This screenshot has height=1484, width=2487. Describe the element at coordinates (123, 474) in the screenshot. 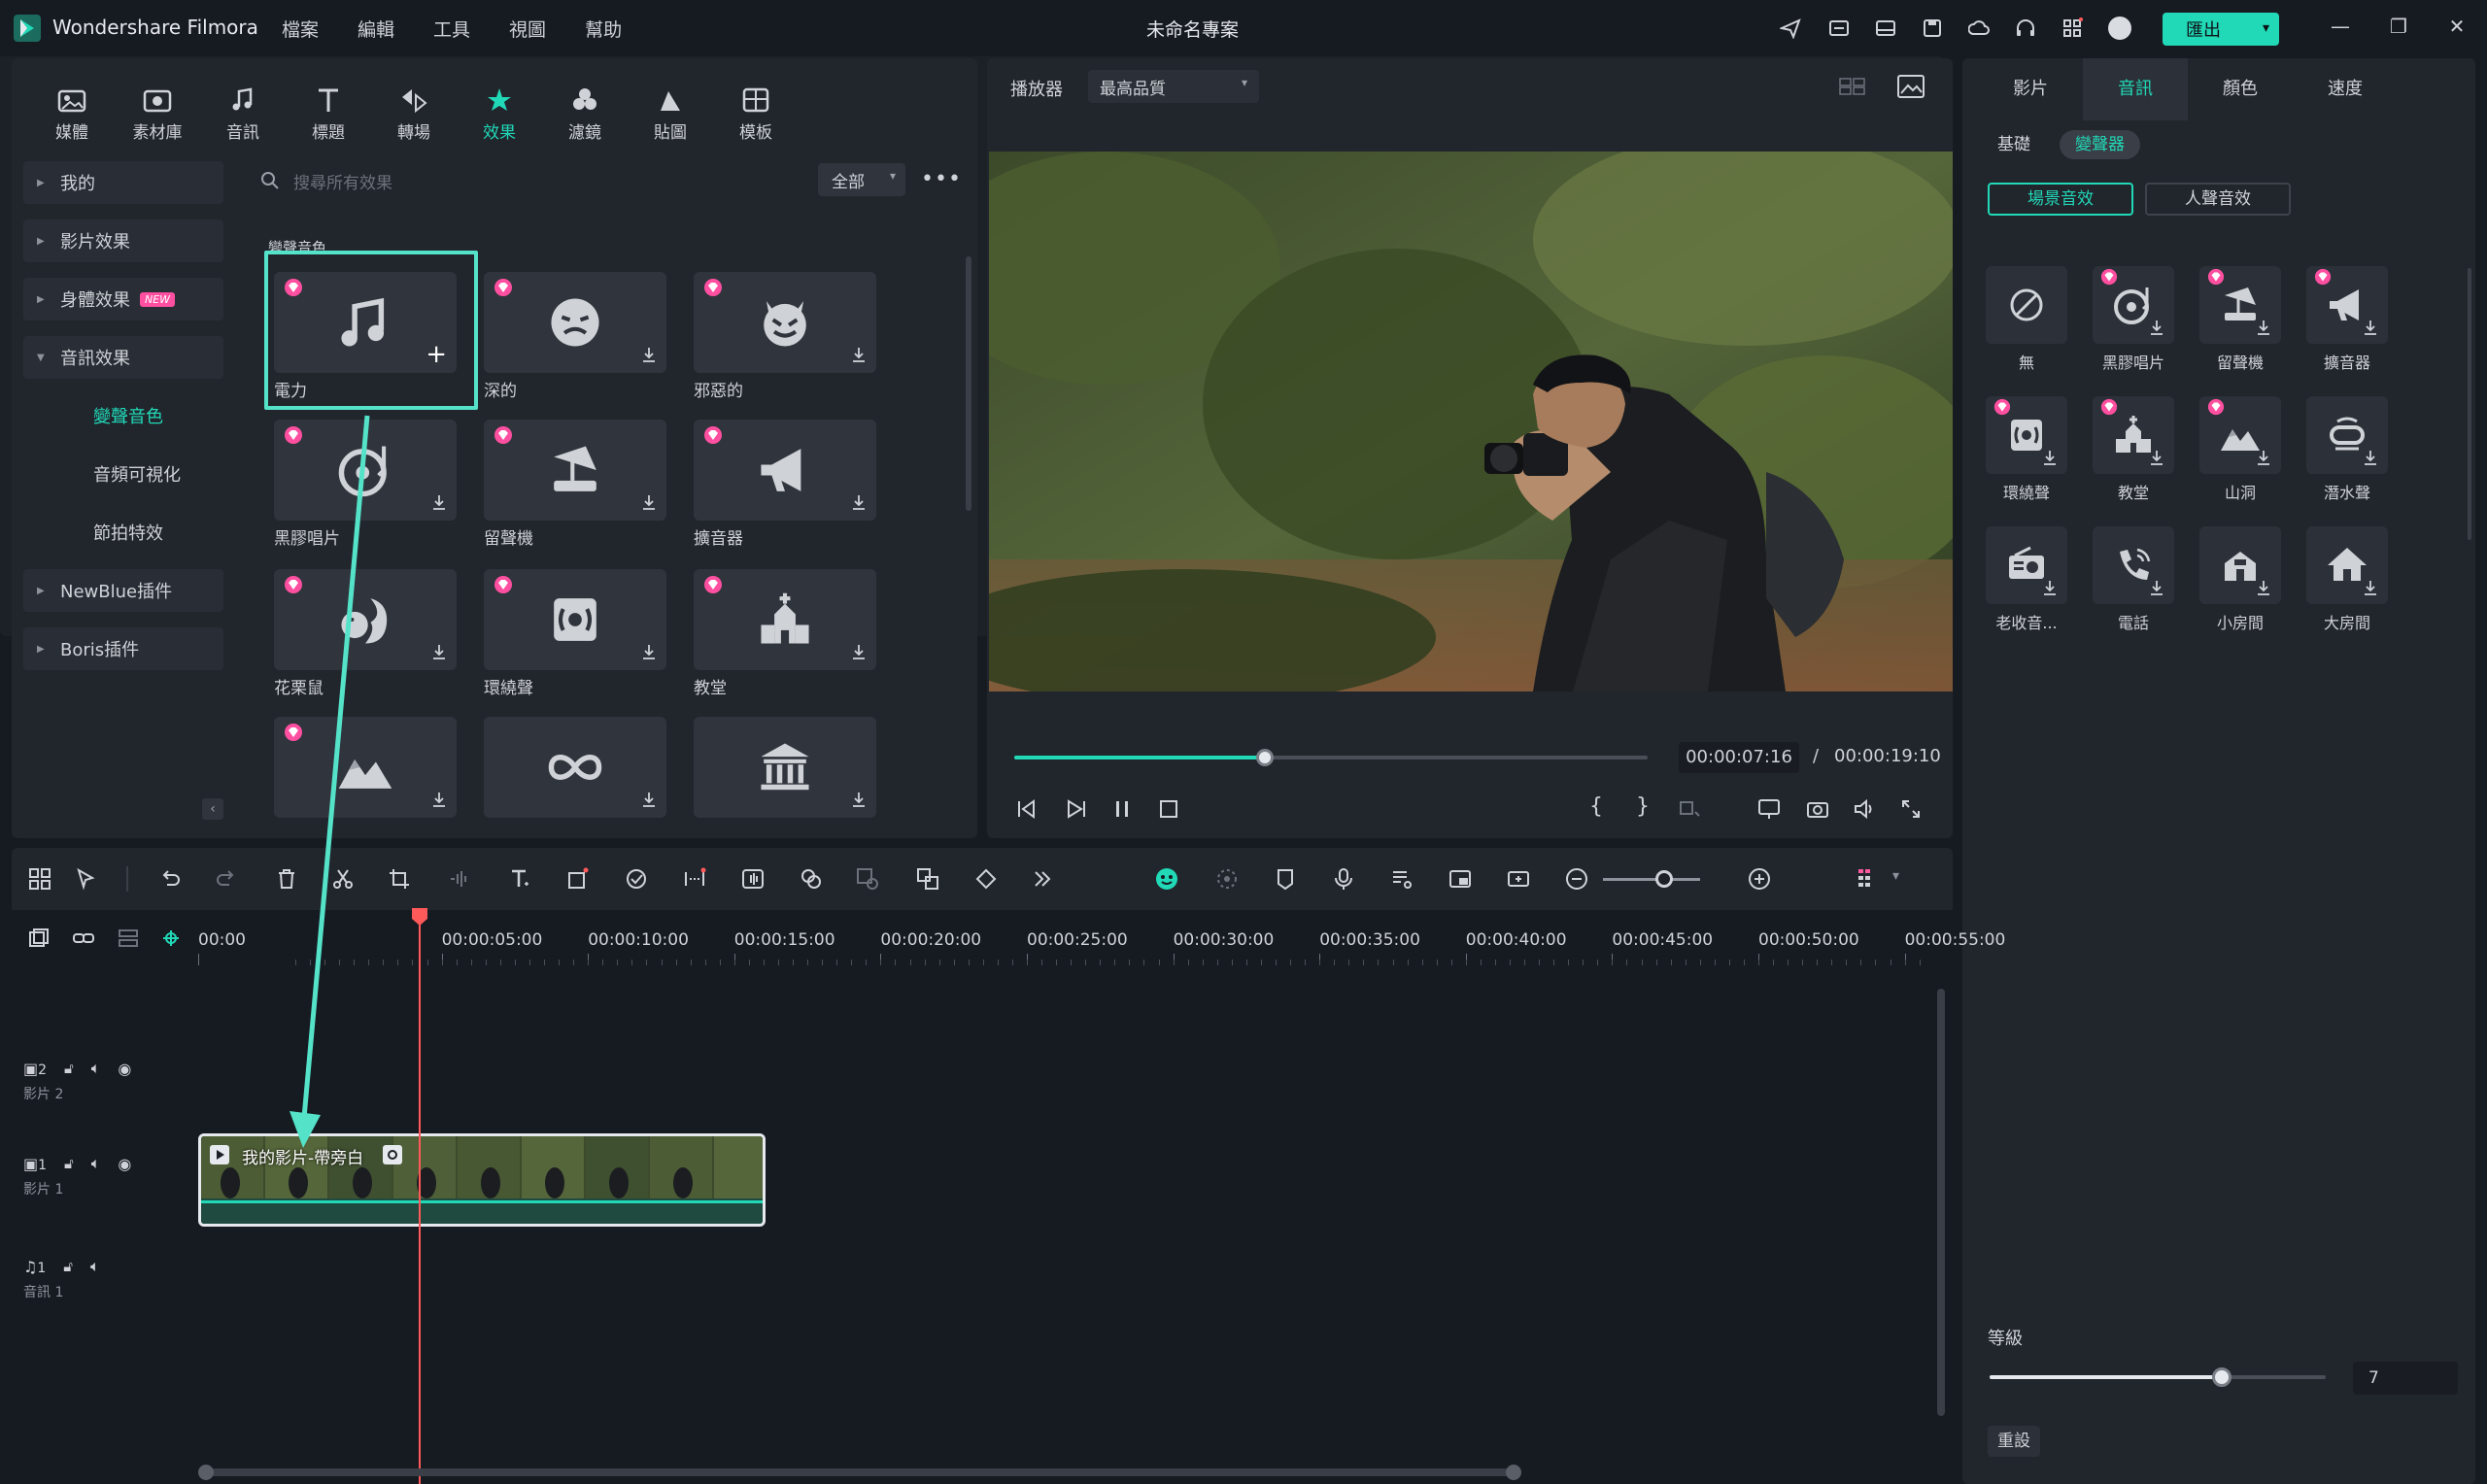

I see `category-audio-visualizer: 音頻可視化` at that location.